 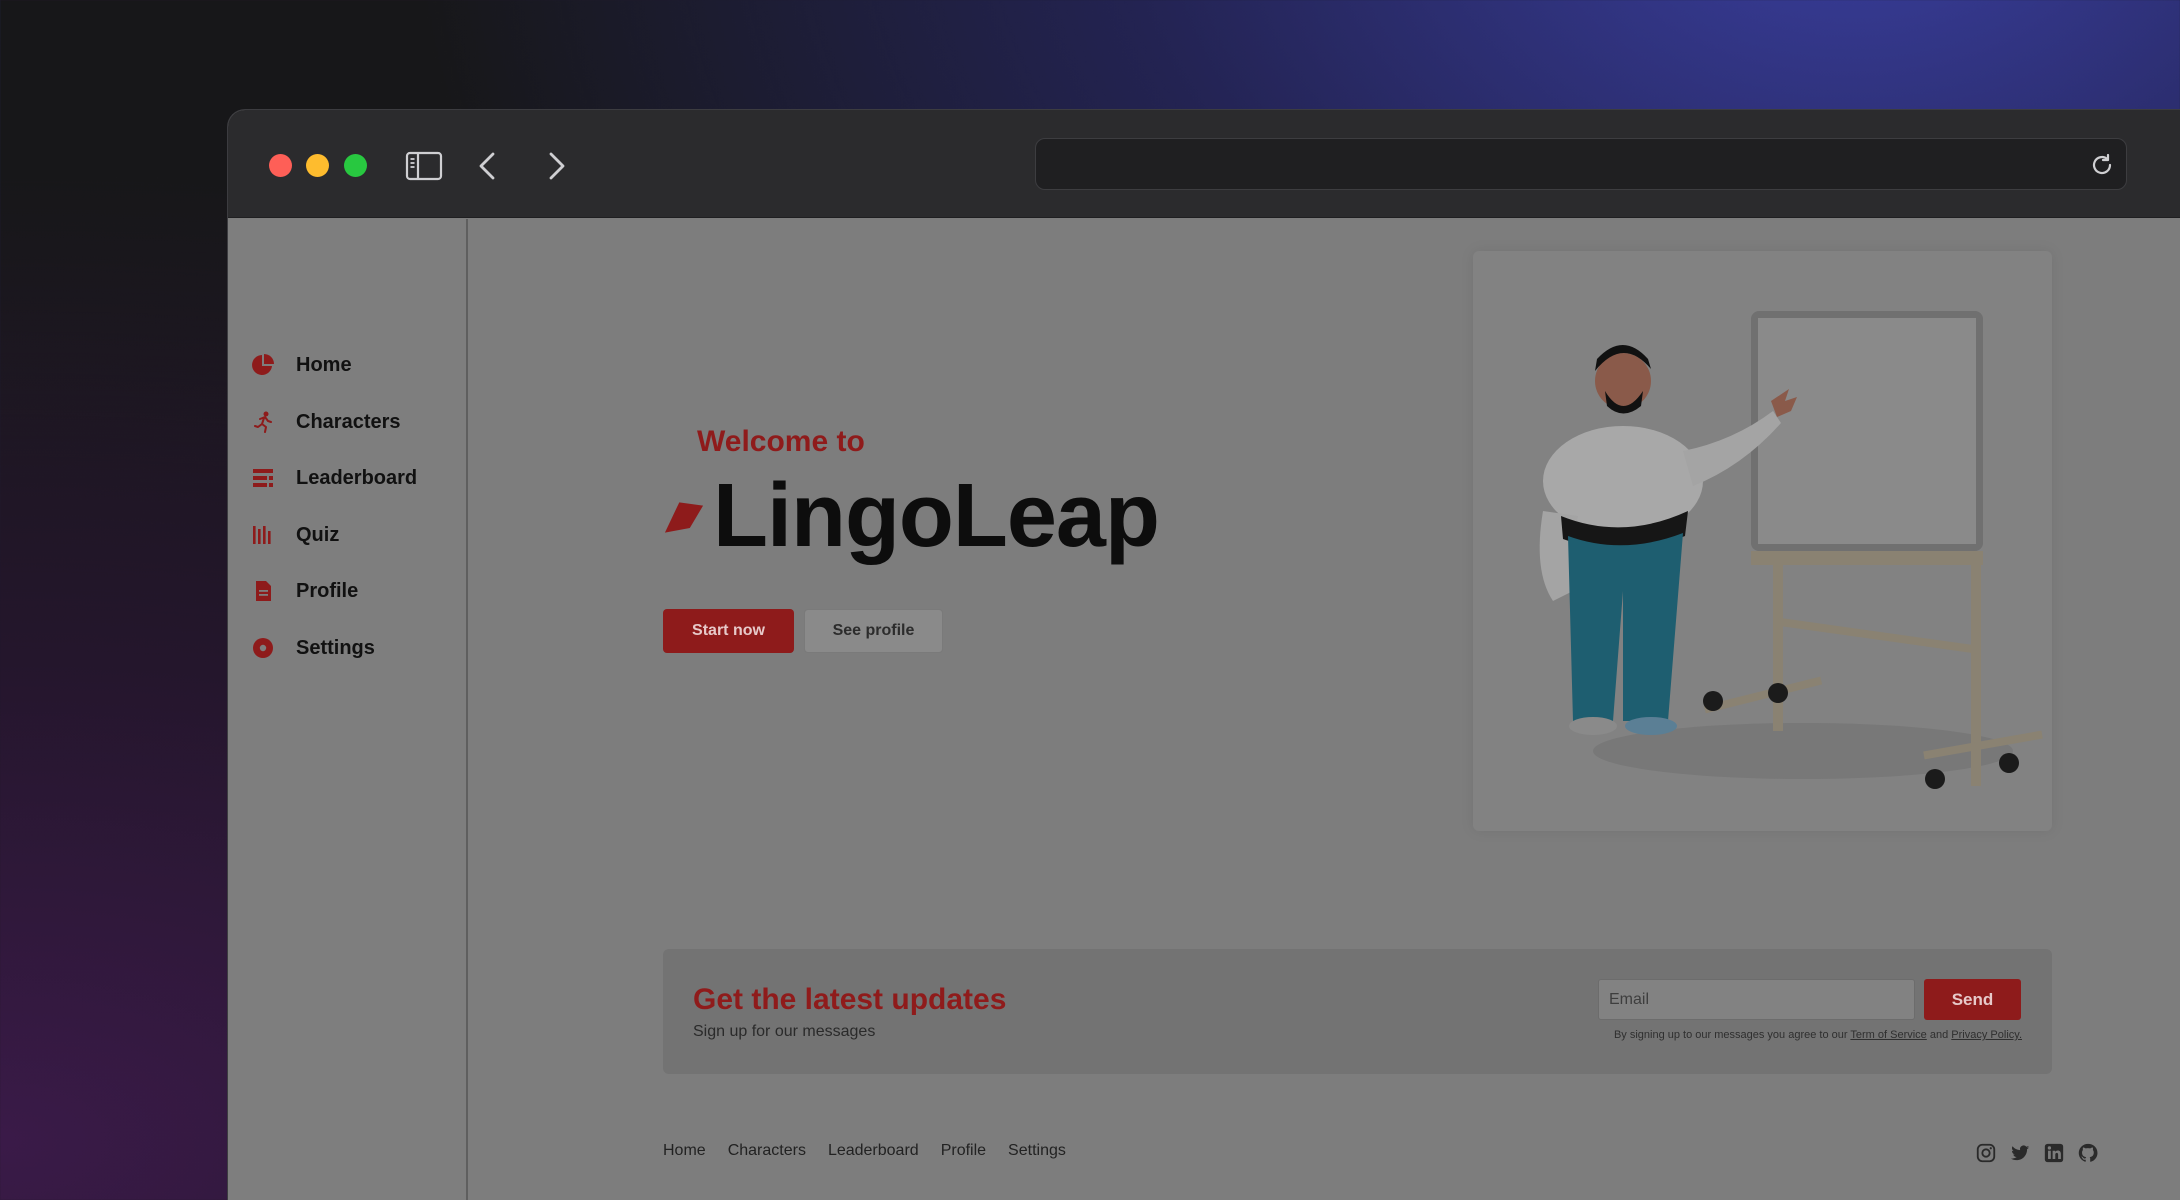 I want to click on send-button: Send, so click(x=1972, y=999).